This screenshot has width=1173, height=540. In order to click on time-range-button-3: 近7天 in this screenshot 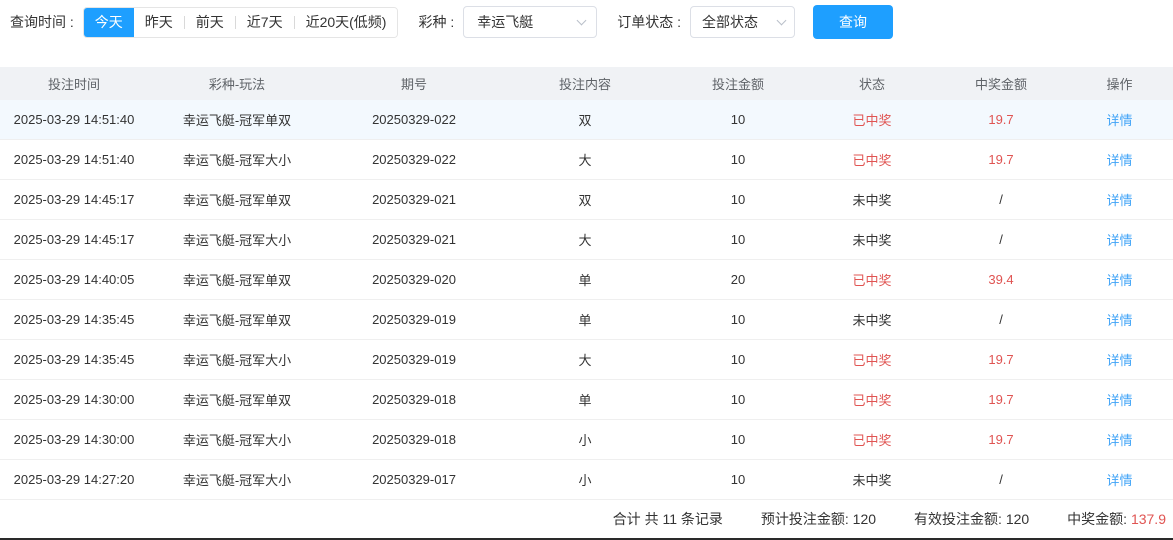, I will do `click(264, 22)`.